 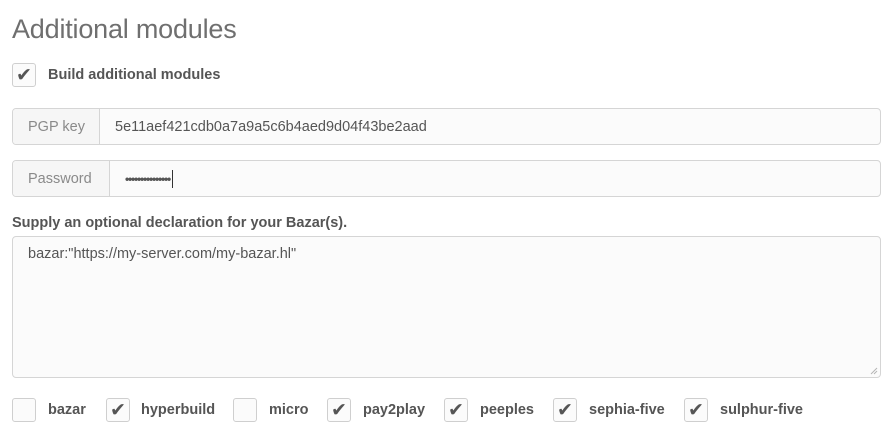 I want to click on pgp-key-input: 5e11aef421cdb0a7a9a5c6b4aed9d04f43be2aad, so click(x=490, y=126).